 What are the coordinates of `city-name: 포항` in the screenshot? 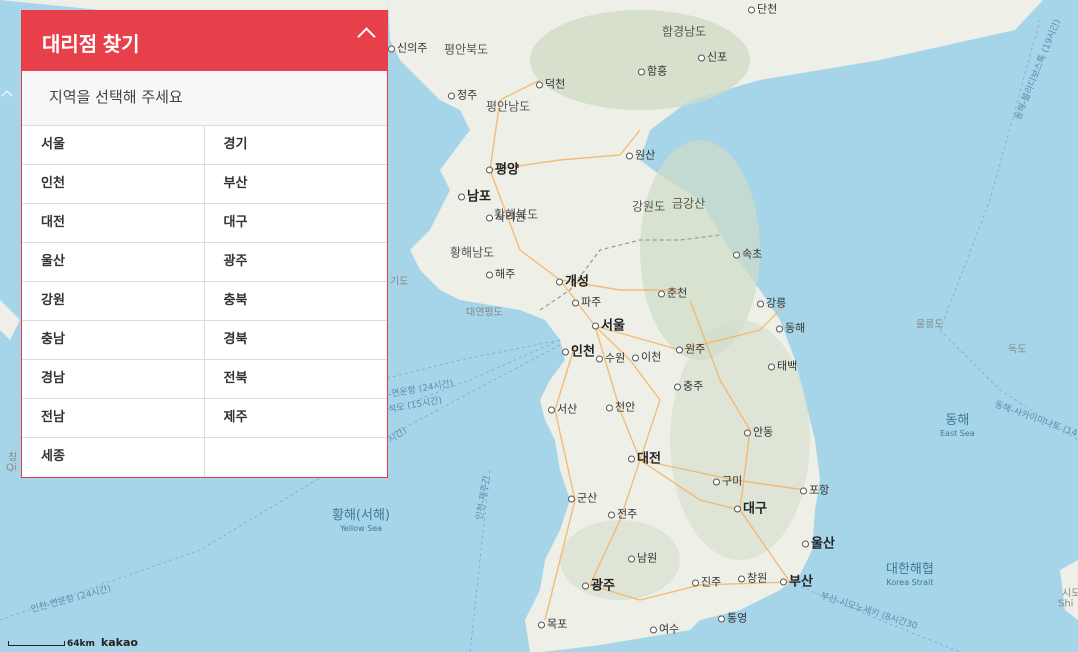 It's located at (819, 490).